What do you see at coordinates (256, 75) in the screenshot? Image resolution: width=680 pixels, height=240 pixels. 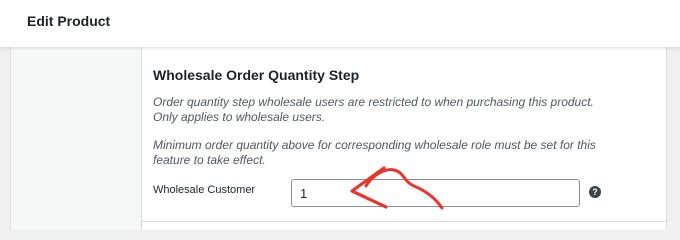 I see `section-title: Wholesale Order Quantity Step` at bounding box center [256, 75].